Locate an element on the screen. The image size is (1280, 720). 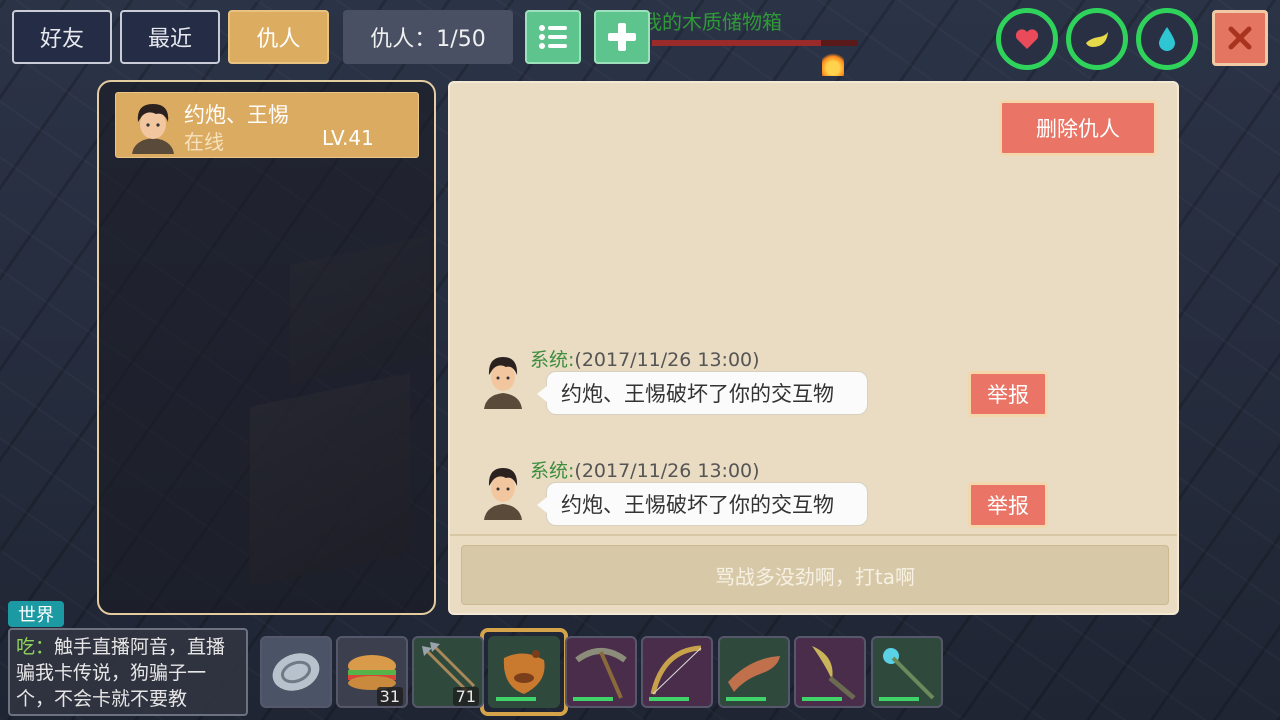
world-channel-tag: 世界 is located at coordinates (36, 614).